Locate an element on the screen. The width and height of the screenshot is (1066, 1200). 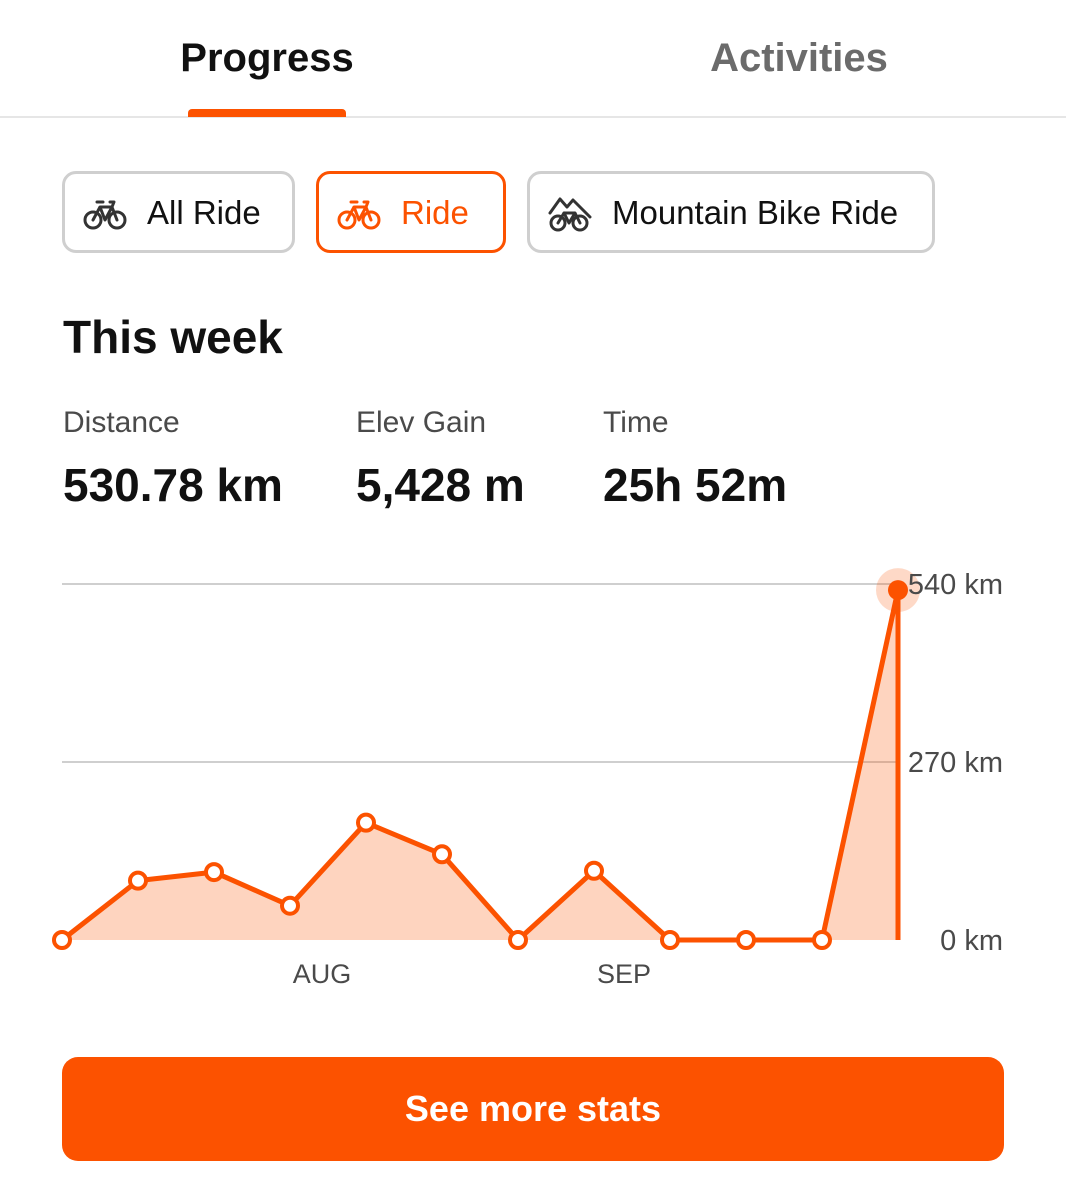
section-title: This week is located at coordinates (173, 337).